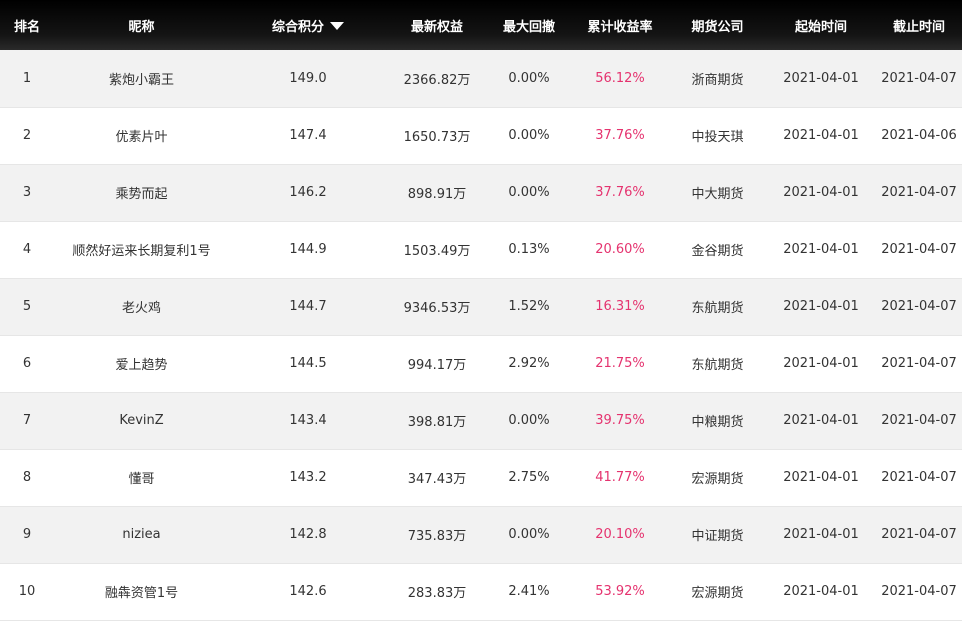 This screenshot has height=621, width=962. I want to click on nickname-cell: 紫炮小霸王, so click(141, 78).